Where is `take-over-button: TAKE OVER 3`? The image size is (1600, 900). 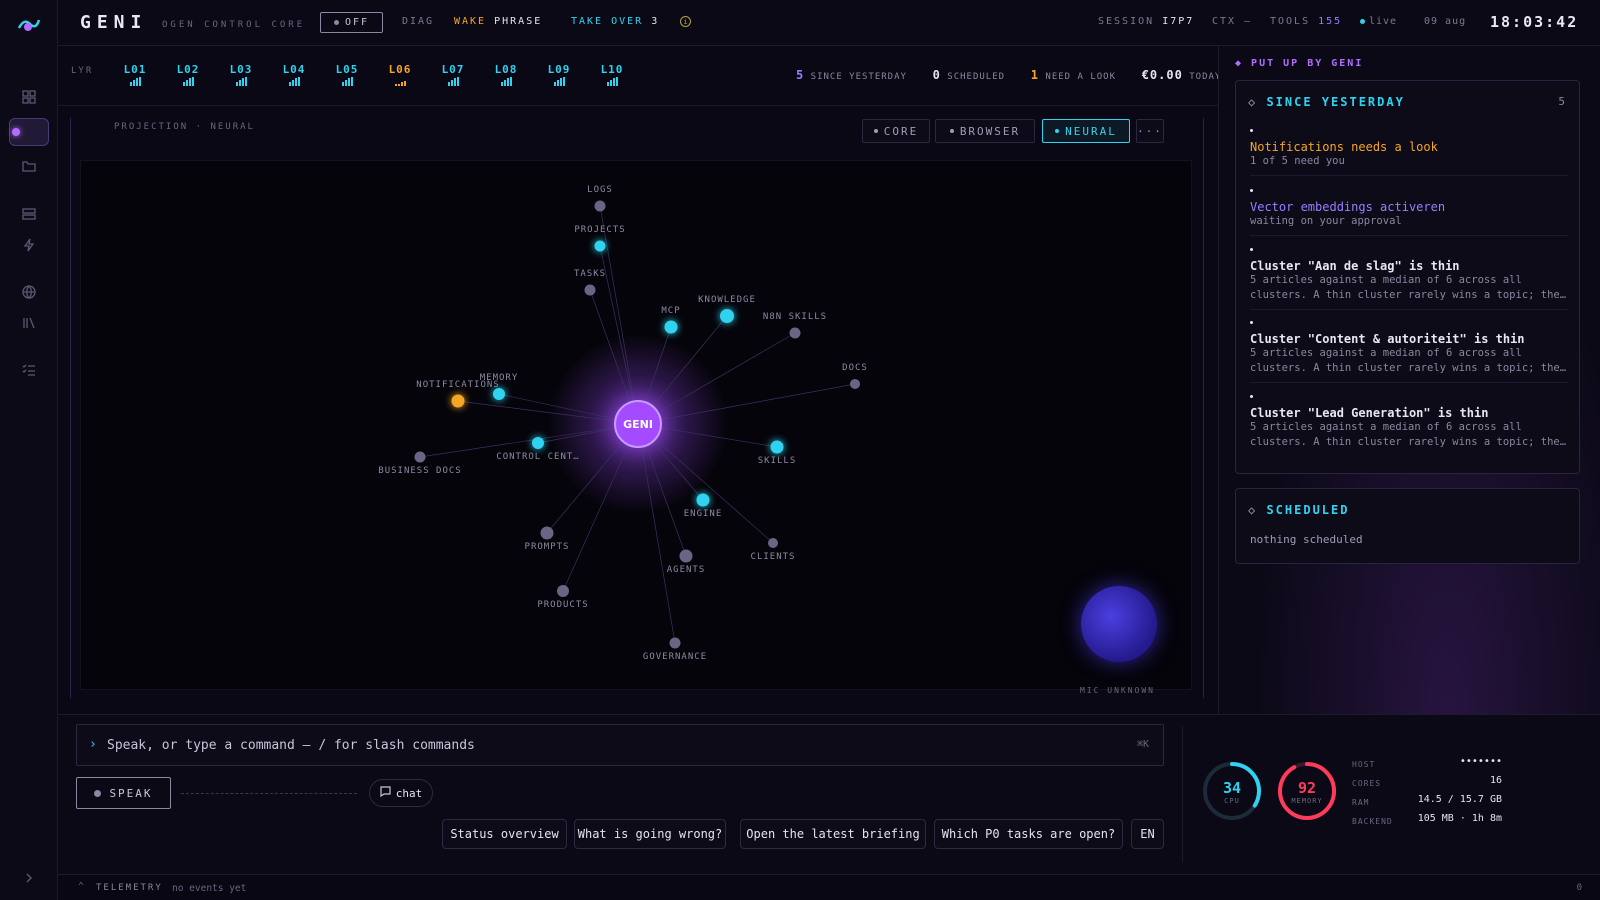 take-over-button: TAKE OVER 3 is located at coordinates (615, 21).